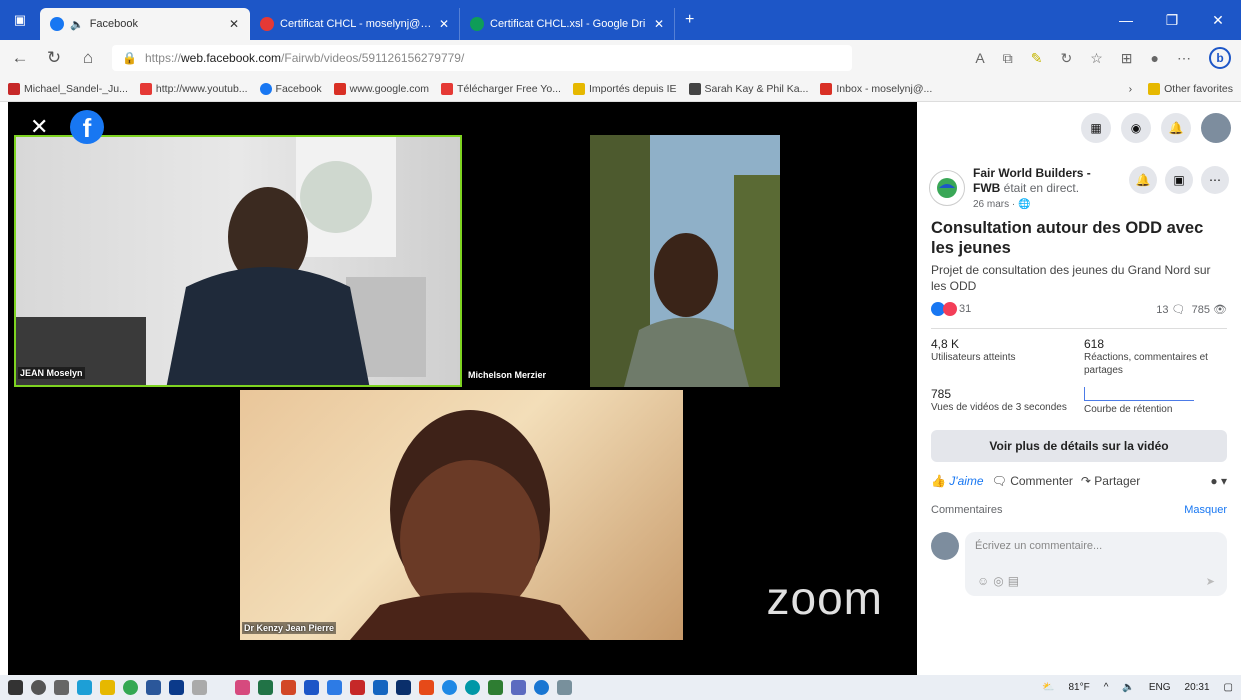 The width and height of the screenshot is (1241, 700). Describe the element at coordinates (265, 687) in the screenshot. I see `excel-icon` at that location.